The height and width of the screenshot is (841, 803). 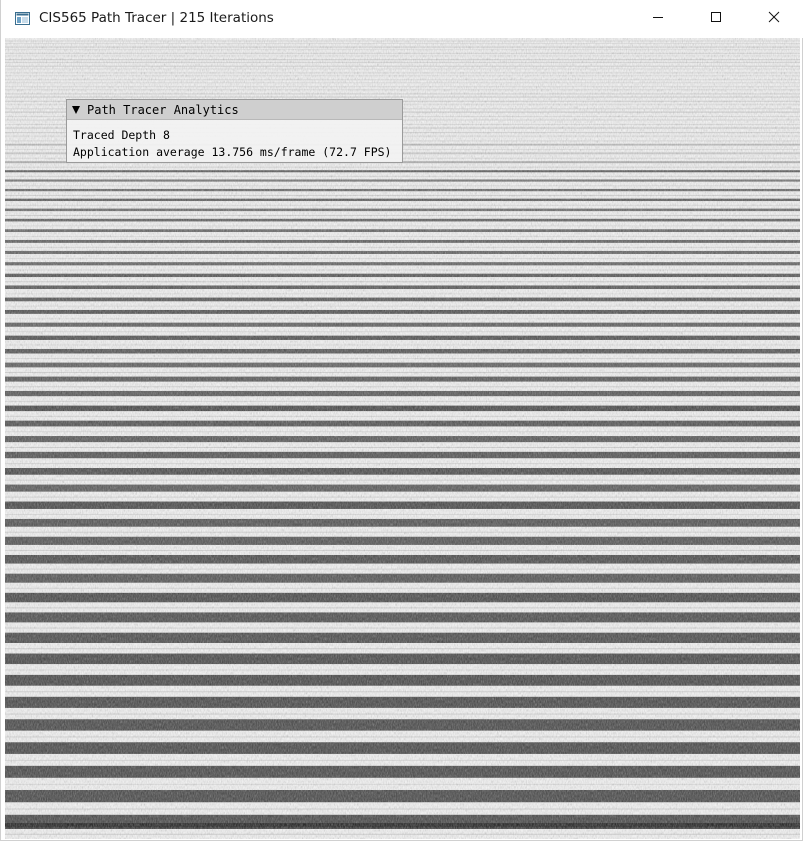 What do you see at coordinates (76, 110) in the screenshot?
I see `triangle-down-icon` at bounding box center [76, 110].